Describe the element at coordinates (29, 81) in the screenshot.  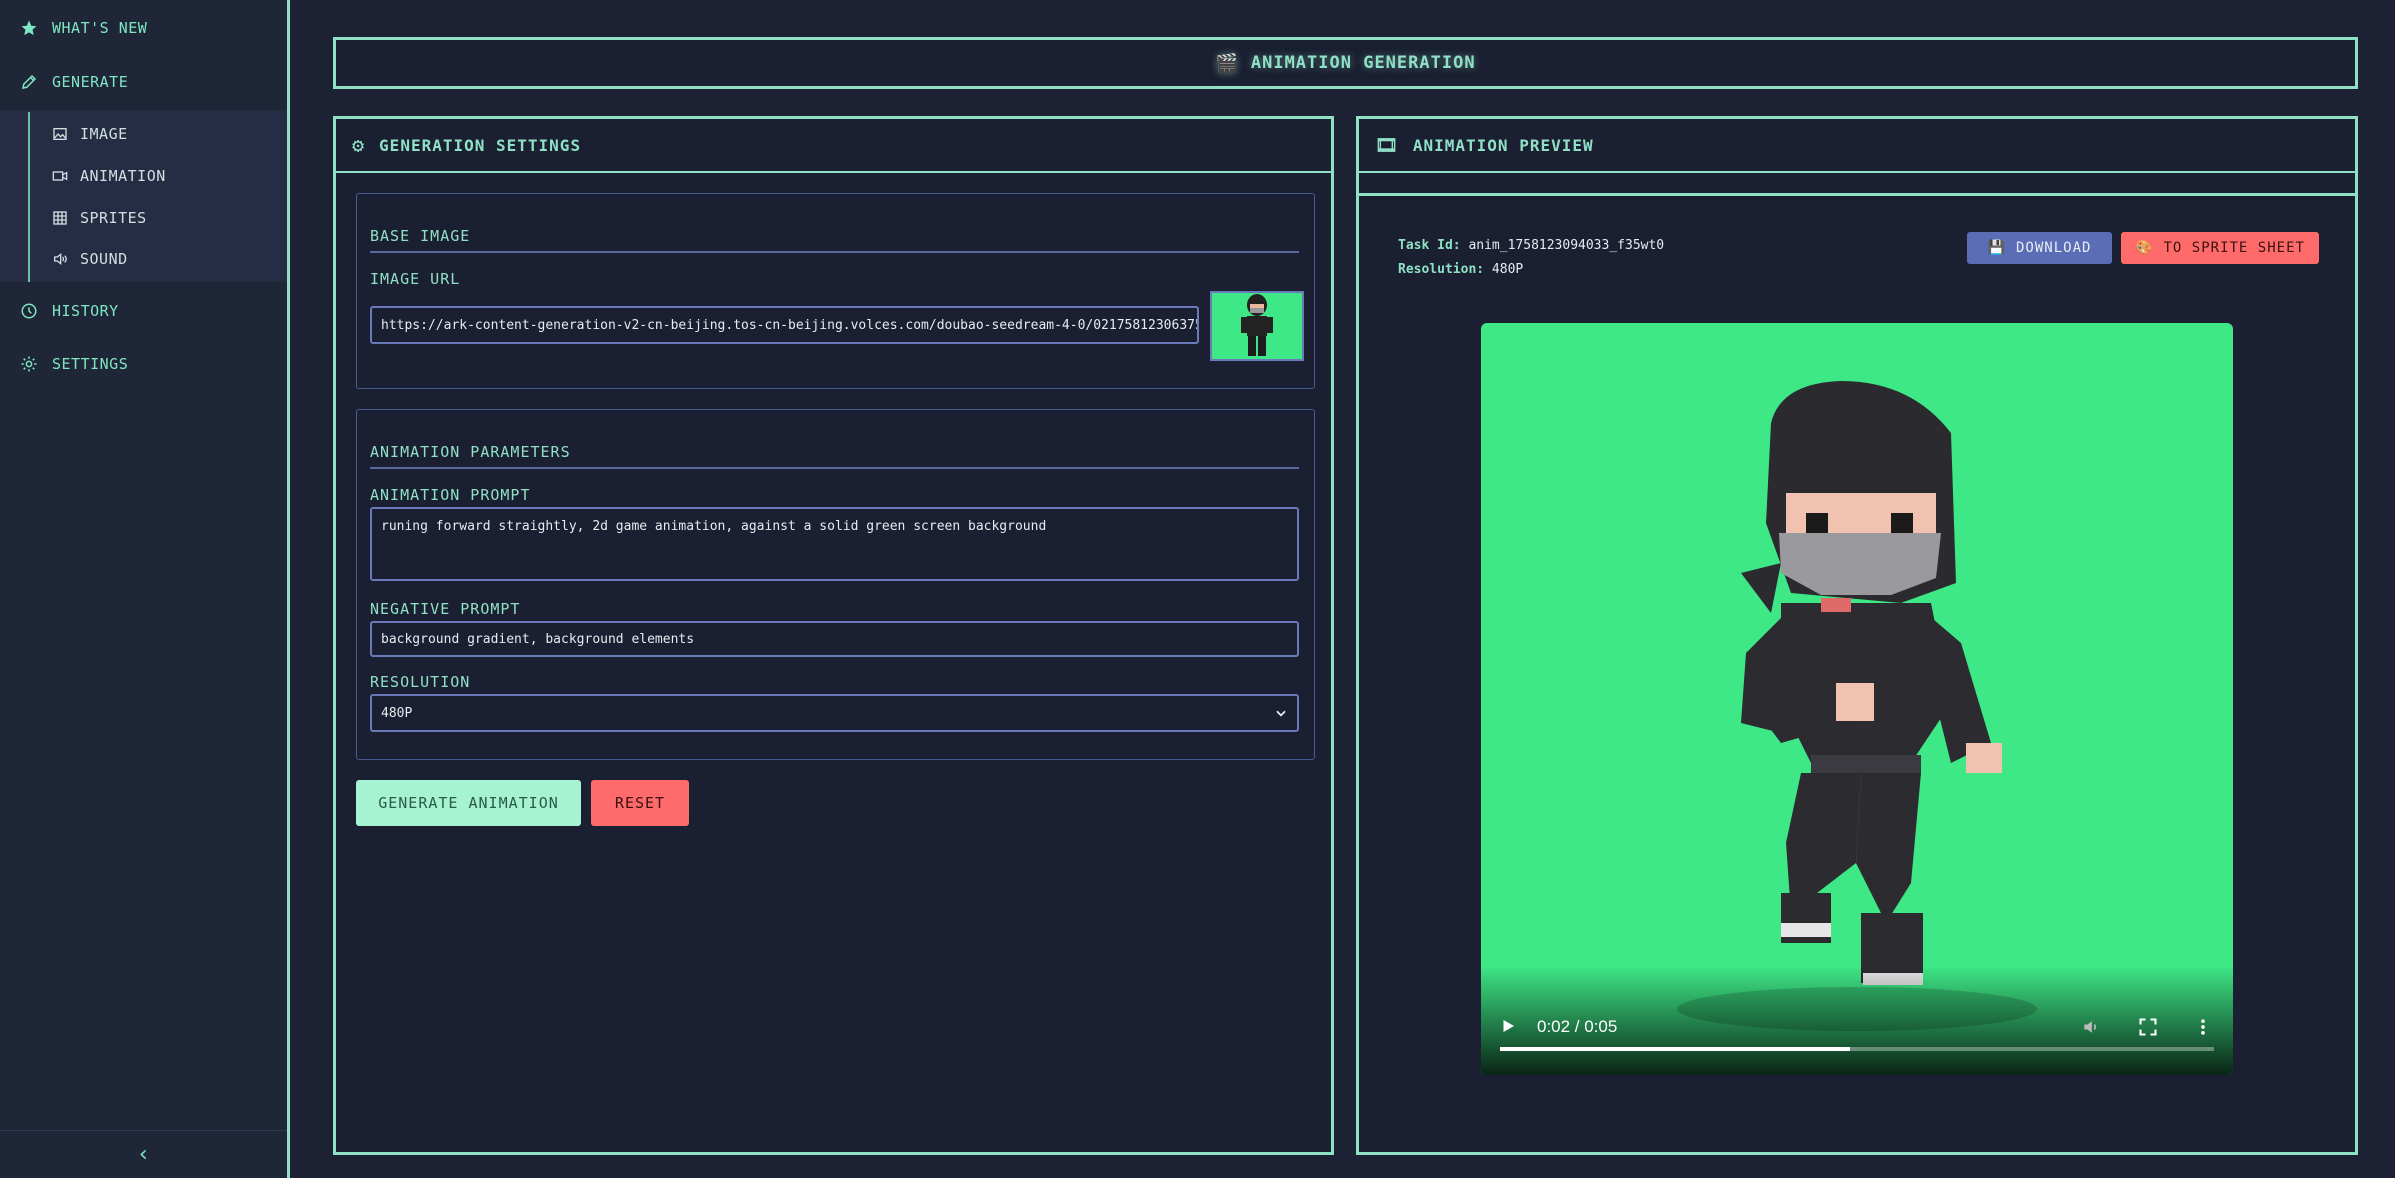
I see `pencil-icon` at that location.